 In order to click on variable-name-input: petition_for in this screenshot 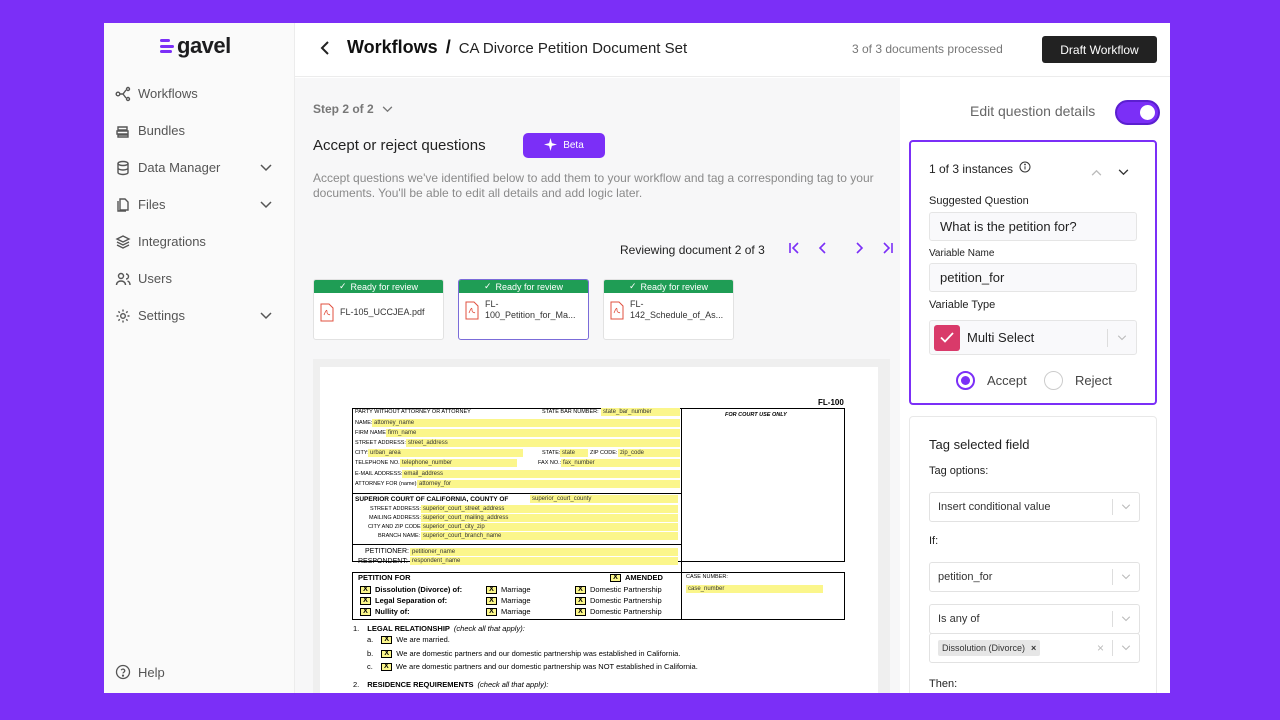, I will do `click(1033, 277)`.